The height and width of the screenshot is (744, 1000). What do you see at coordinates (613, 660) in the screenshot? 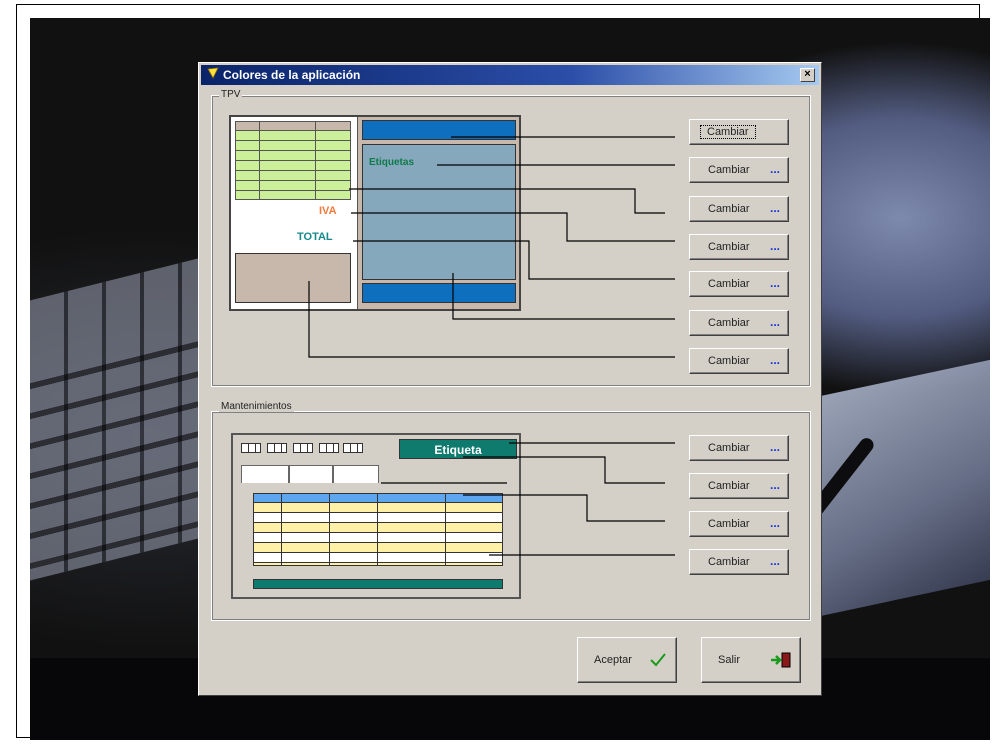
I see `accept-label: Aceptar` at bounding box center [613, 660].